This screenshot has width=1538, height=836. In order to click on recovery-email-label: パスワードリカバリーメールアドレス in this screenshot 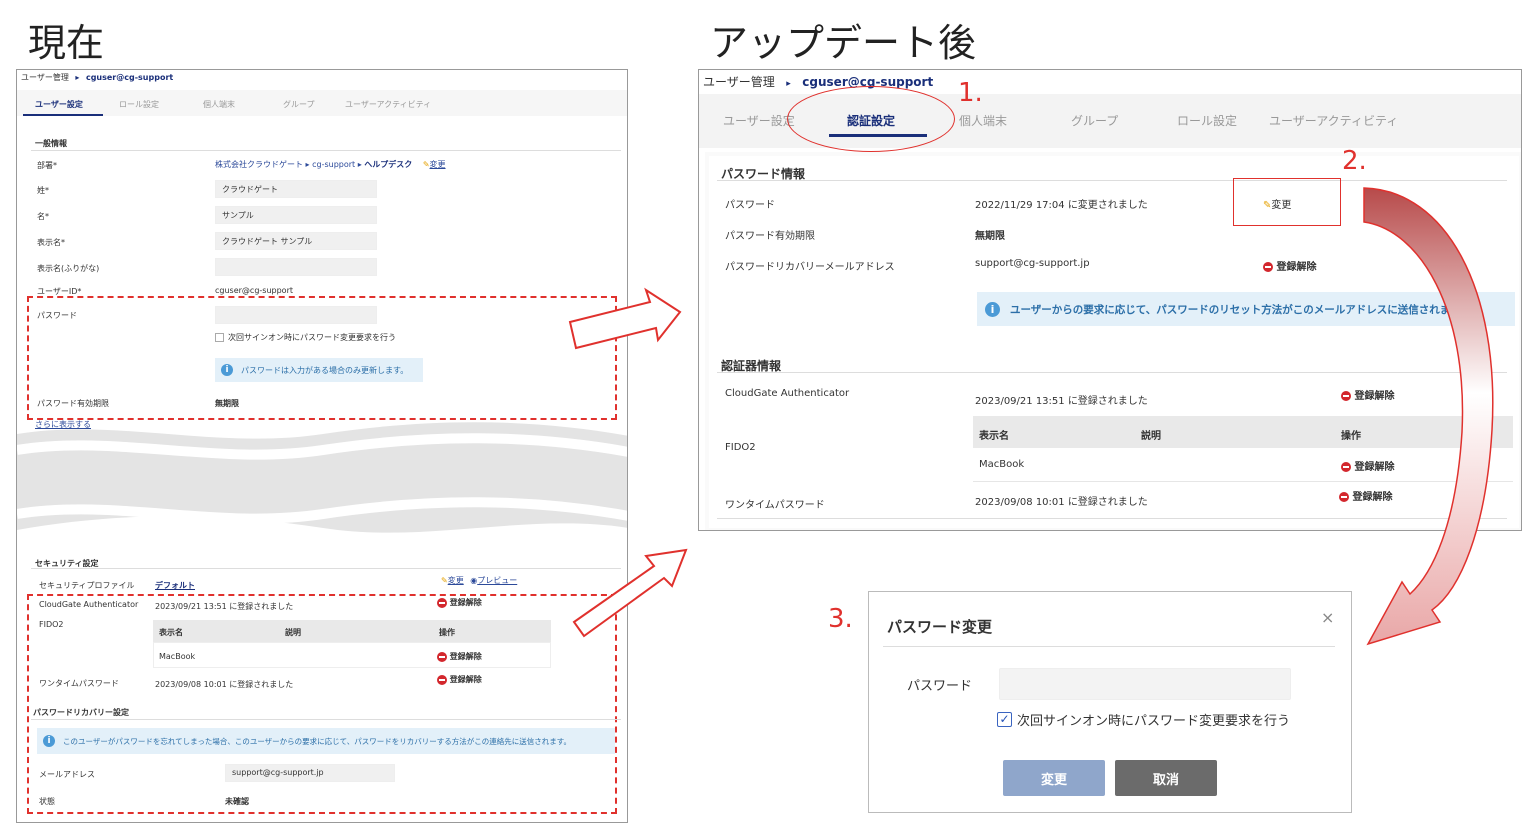, I will do `click(810, 267)`.